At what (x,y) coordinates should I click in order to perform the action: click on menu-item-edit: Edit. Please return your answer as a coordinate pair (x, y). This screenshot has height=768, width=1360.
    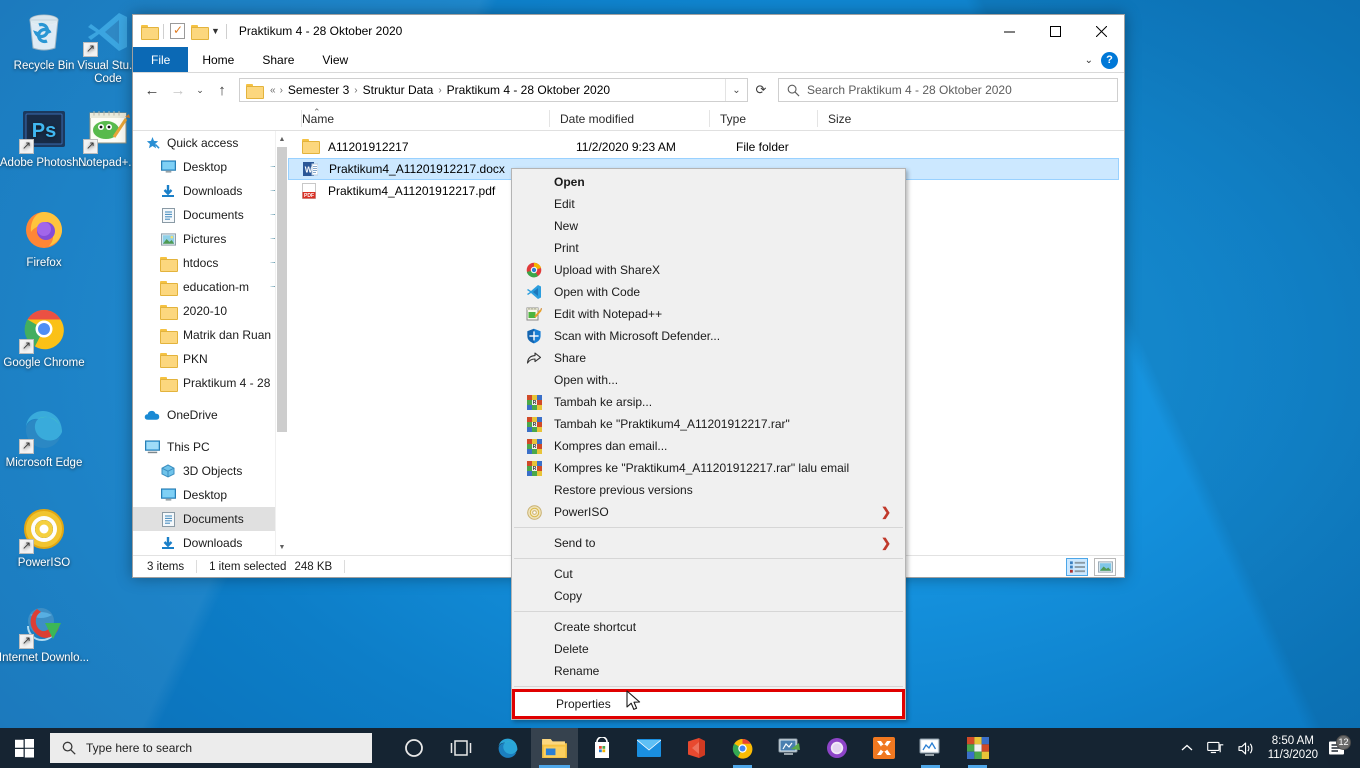
    Looking at the image, I should click on (708, 204).